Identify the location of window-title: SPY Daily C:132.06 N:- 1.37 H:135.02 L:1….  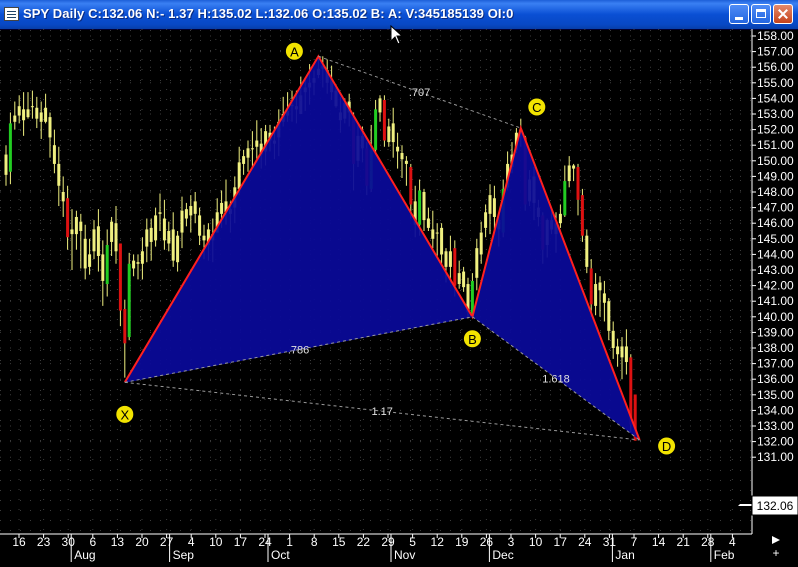
(268, 13).